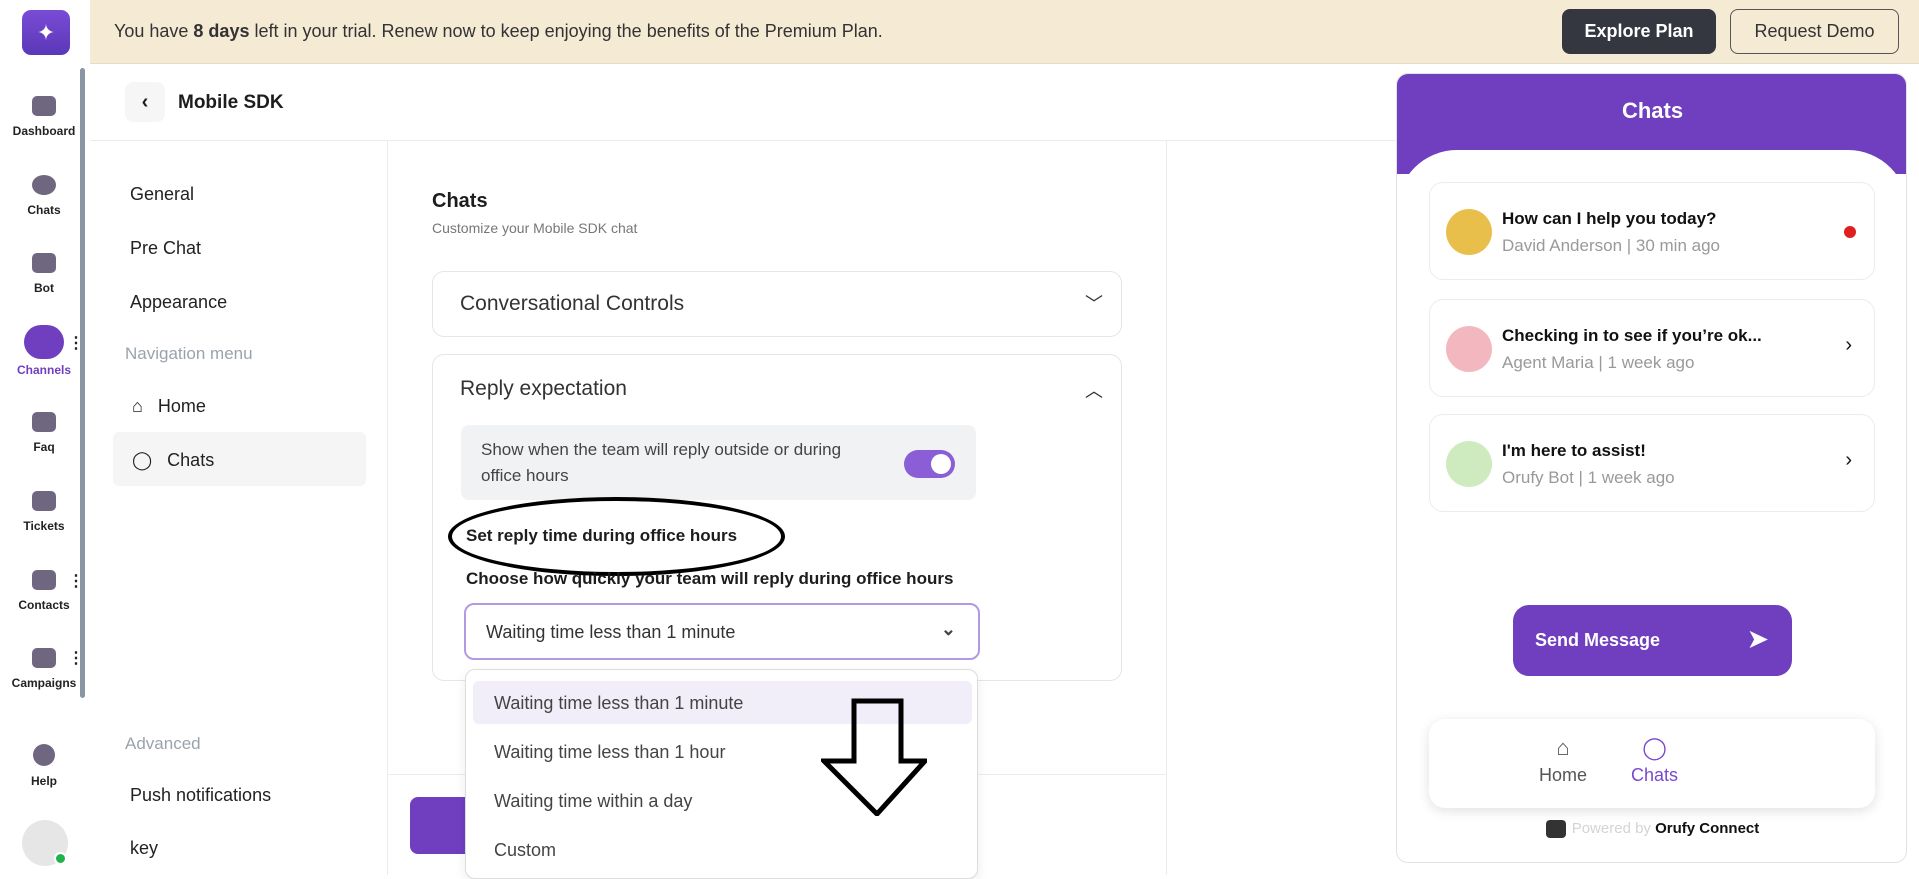  I want to click on contacts-icon, so click(44, 580).